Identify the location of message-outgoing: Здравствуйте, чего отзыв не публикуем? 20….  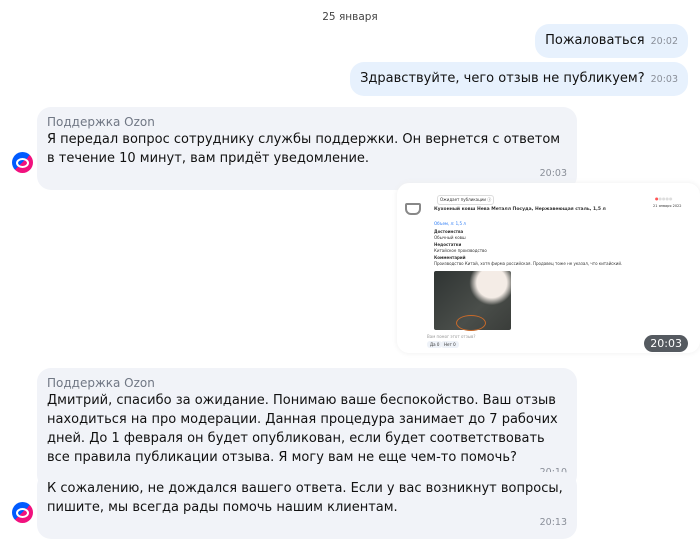
(519, 79).